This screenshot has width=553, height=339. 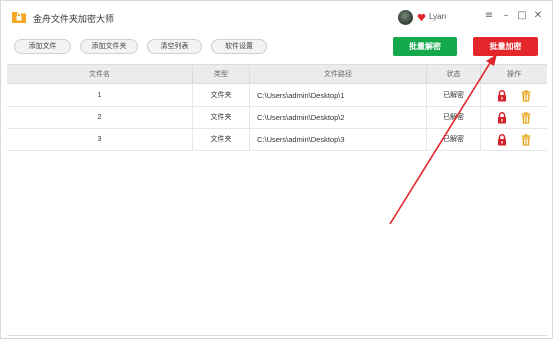 What do you see at coordinates (506, 16) in the screenshot?
I see `minimize-button: –` at bounding box center [506, 16].